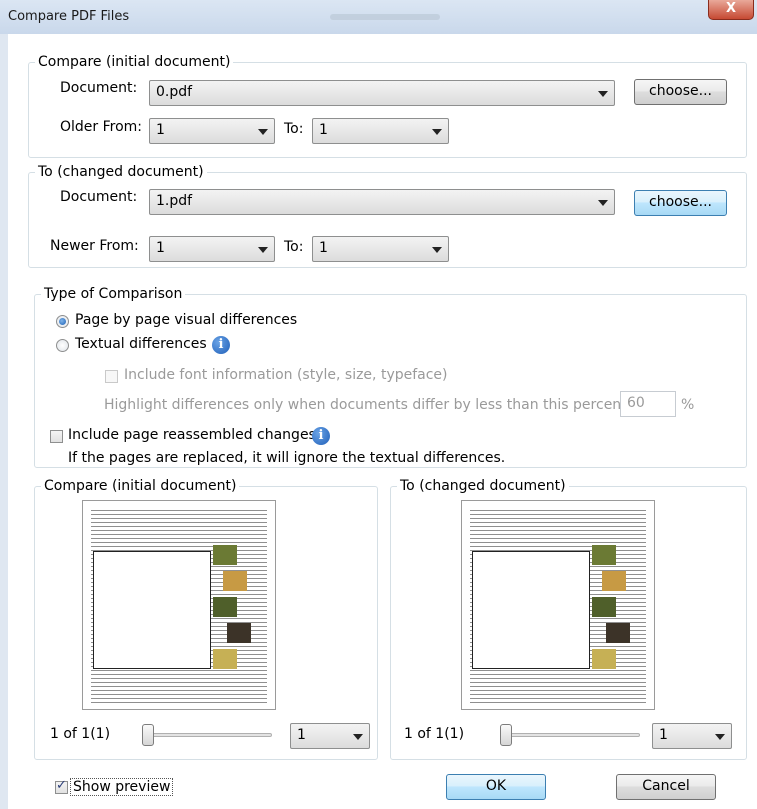  I want to click on window-title: Compare PDF Files, so click(69, 16).